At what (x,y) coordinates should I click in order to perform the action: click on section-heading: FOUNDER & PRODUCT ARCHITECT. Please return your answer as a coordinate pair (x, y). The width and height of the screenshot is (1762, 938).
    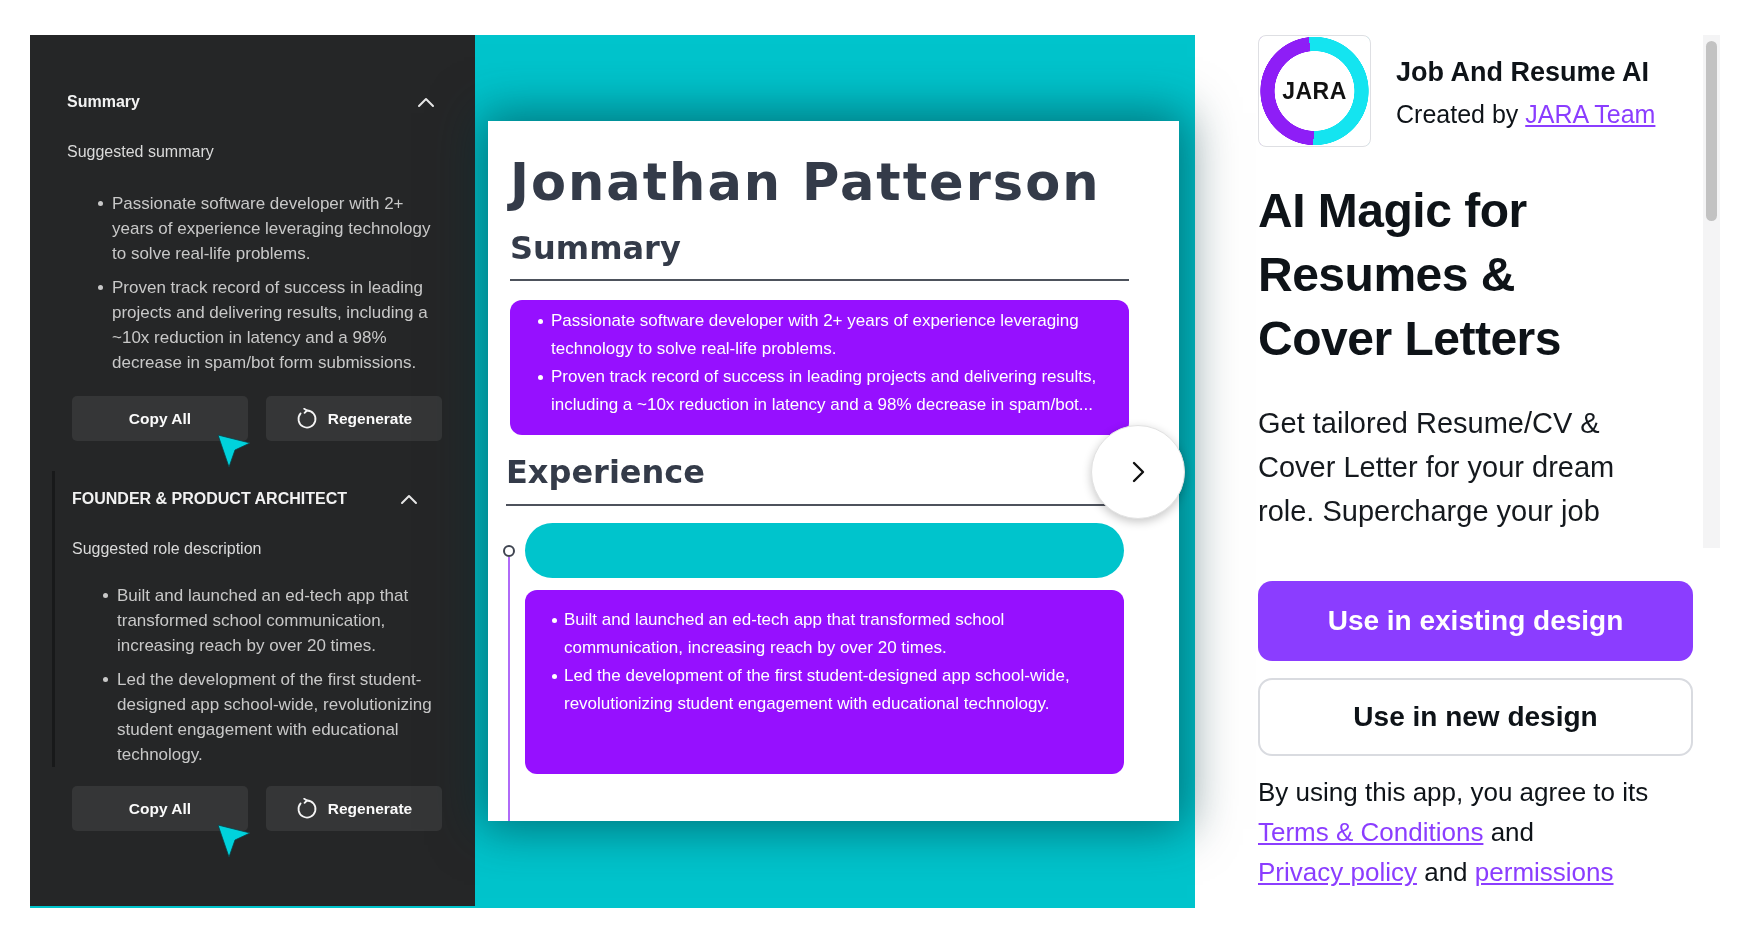
    Looking at the image, I should click on (209, 499).